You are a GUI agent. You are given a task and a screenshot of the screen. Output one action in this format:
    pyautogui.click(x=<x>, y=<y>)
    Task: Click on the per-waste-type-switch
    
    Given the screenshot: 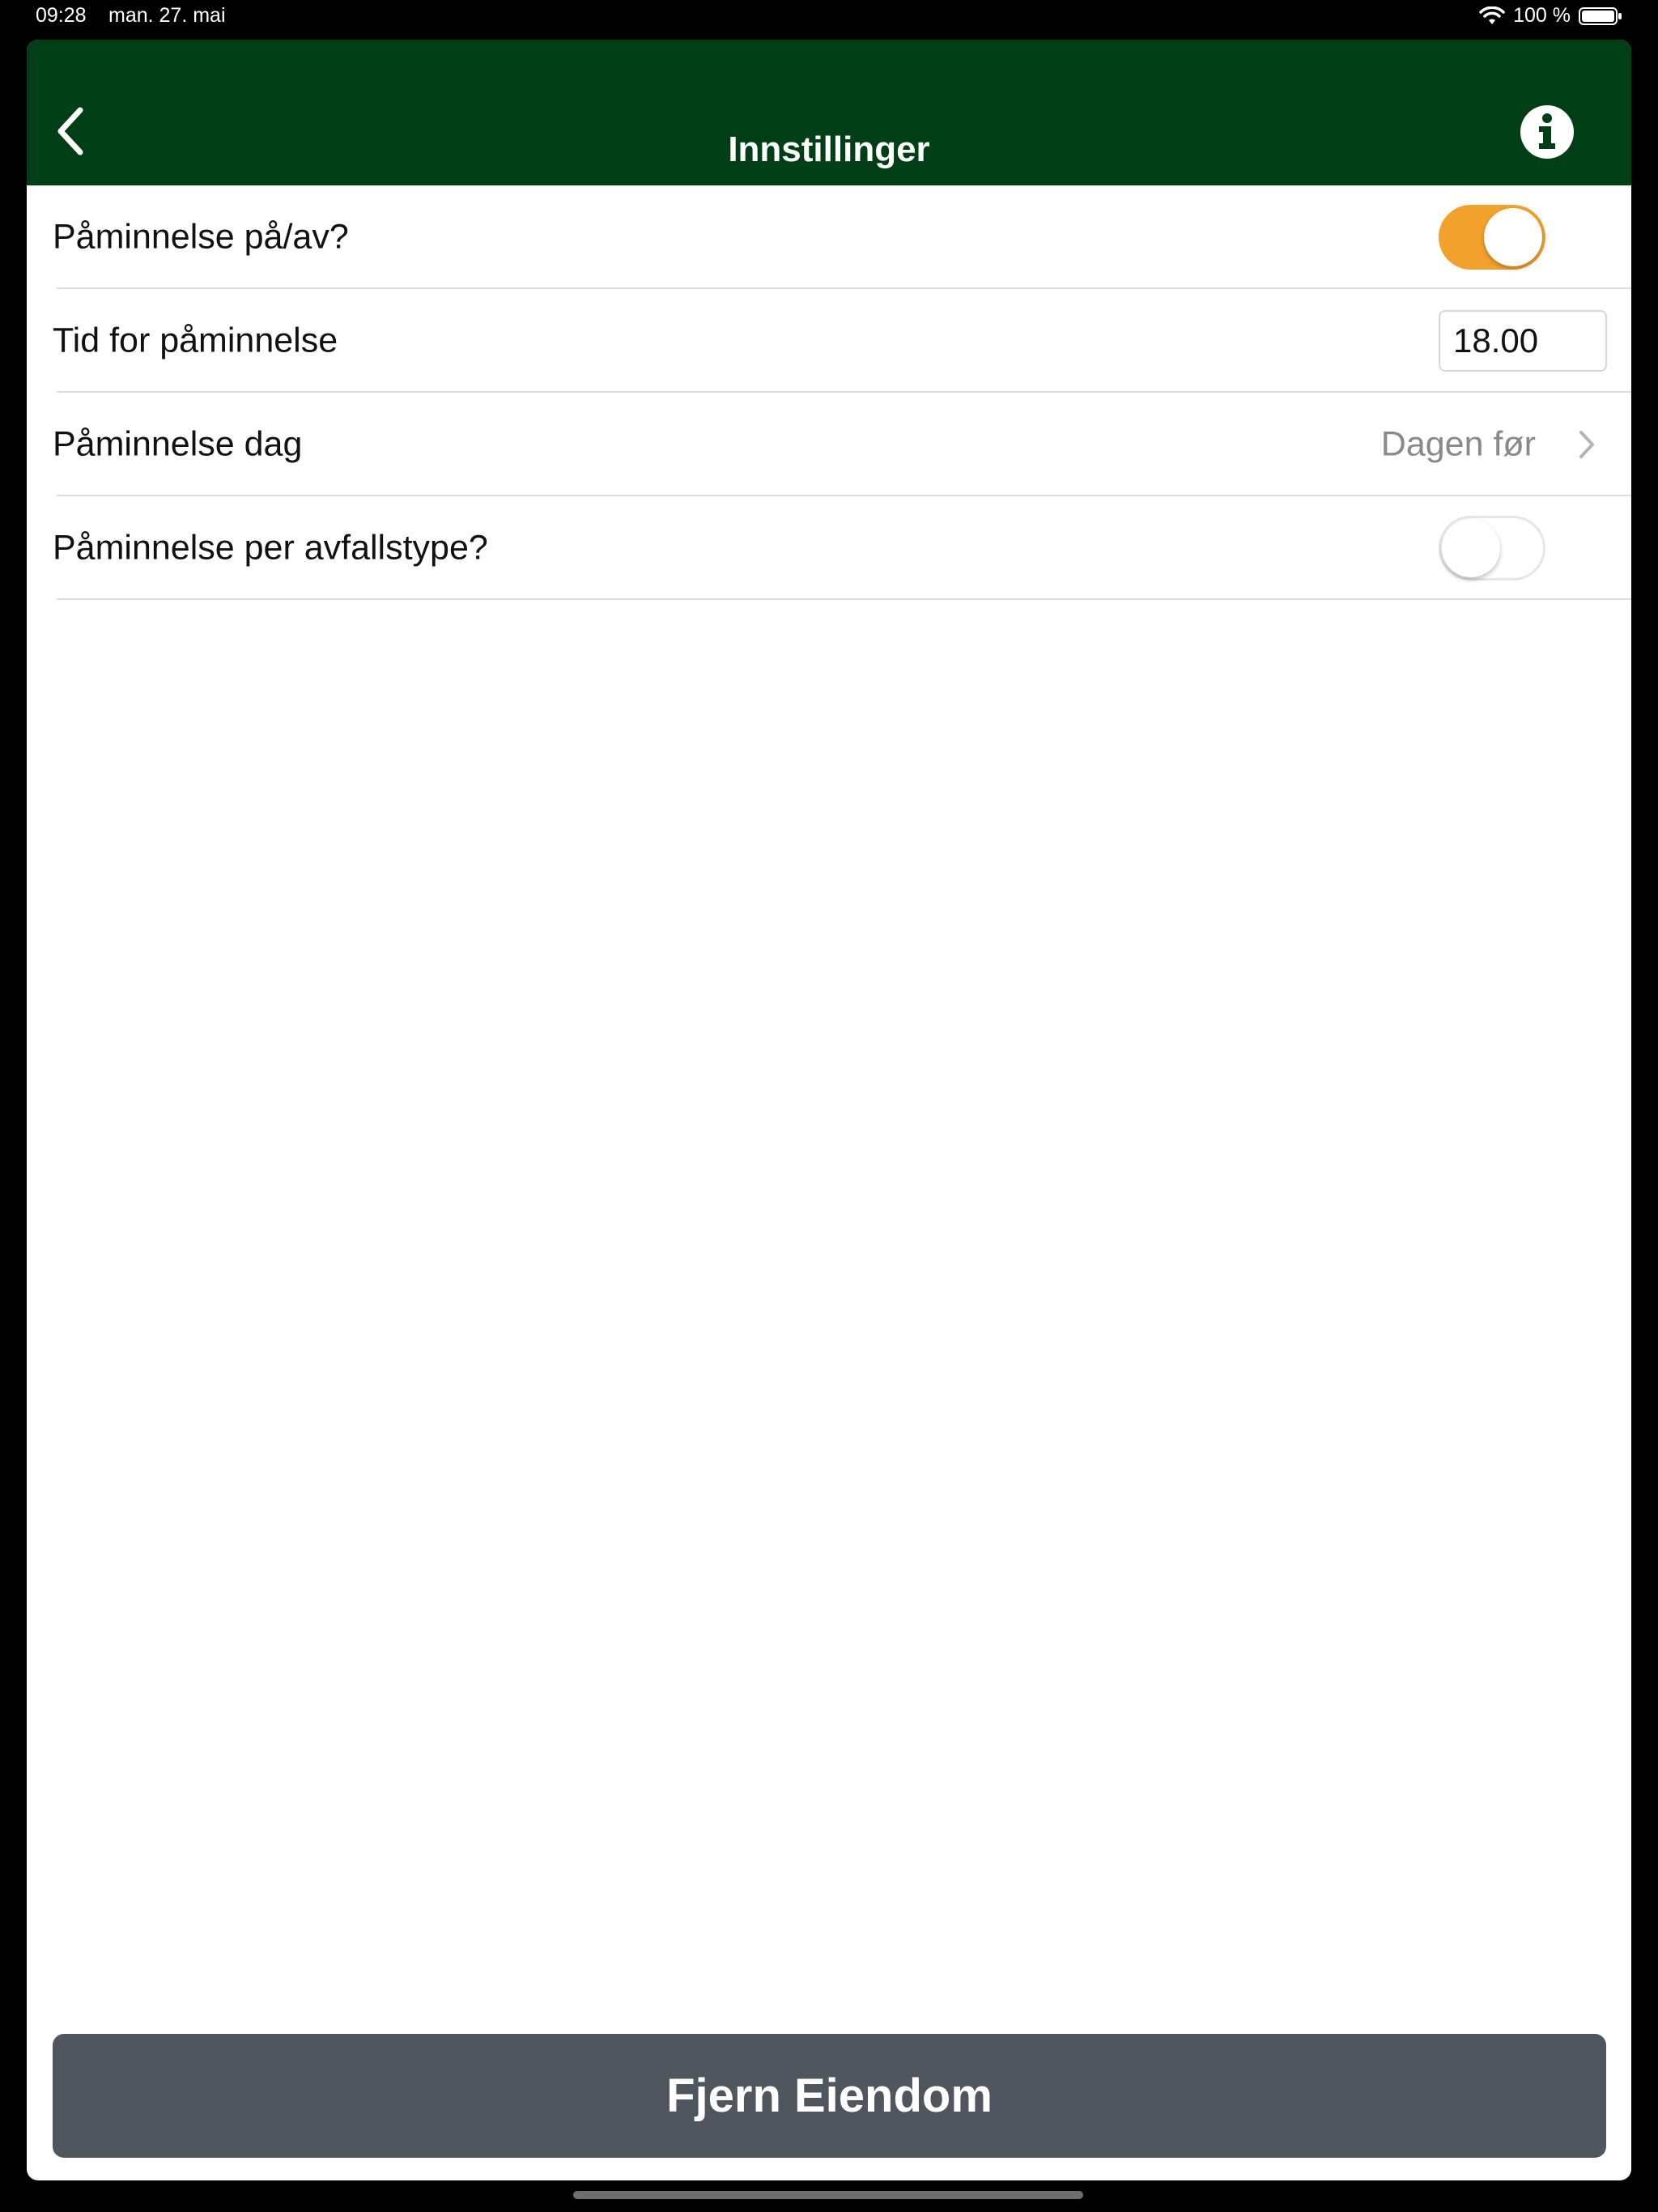 What is the action you would take?
    pyautogui.click(x=1492, y=548)
    